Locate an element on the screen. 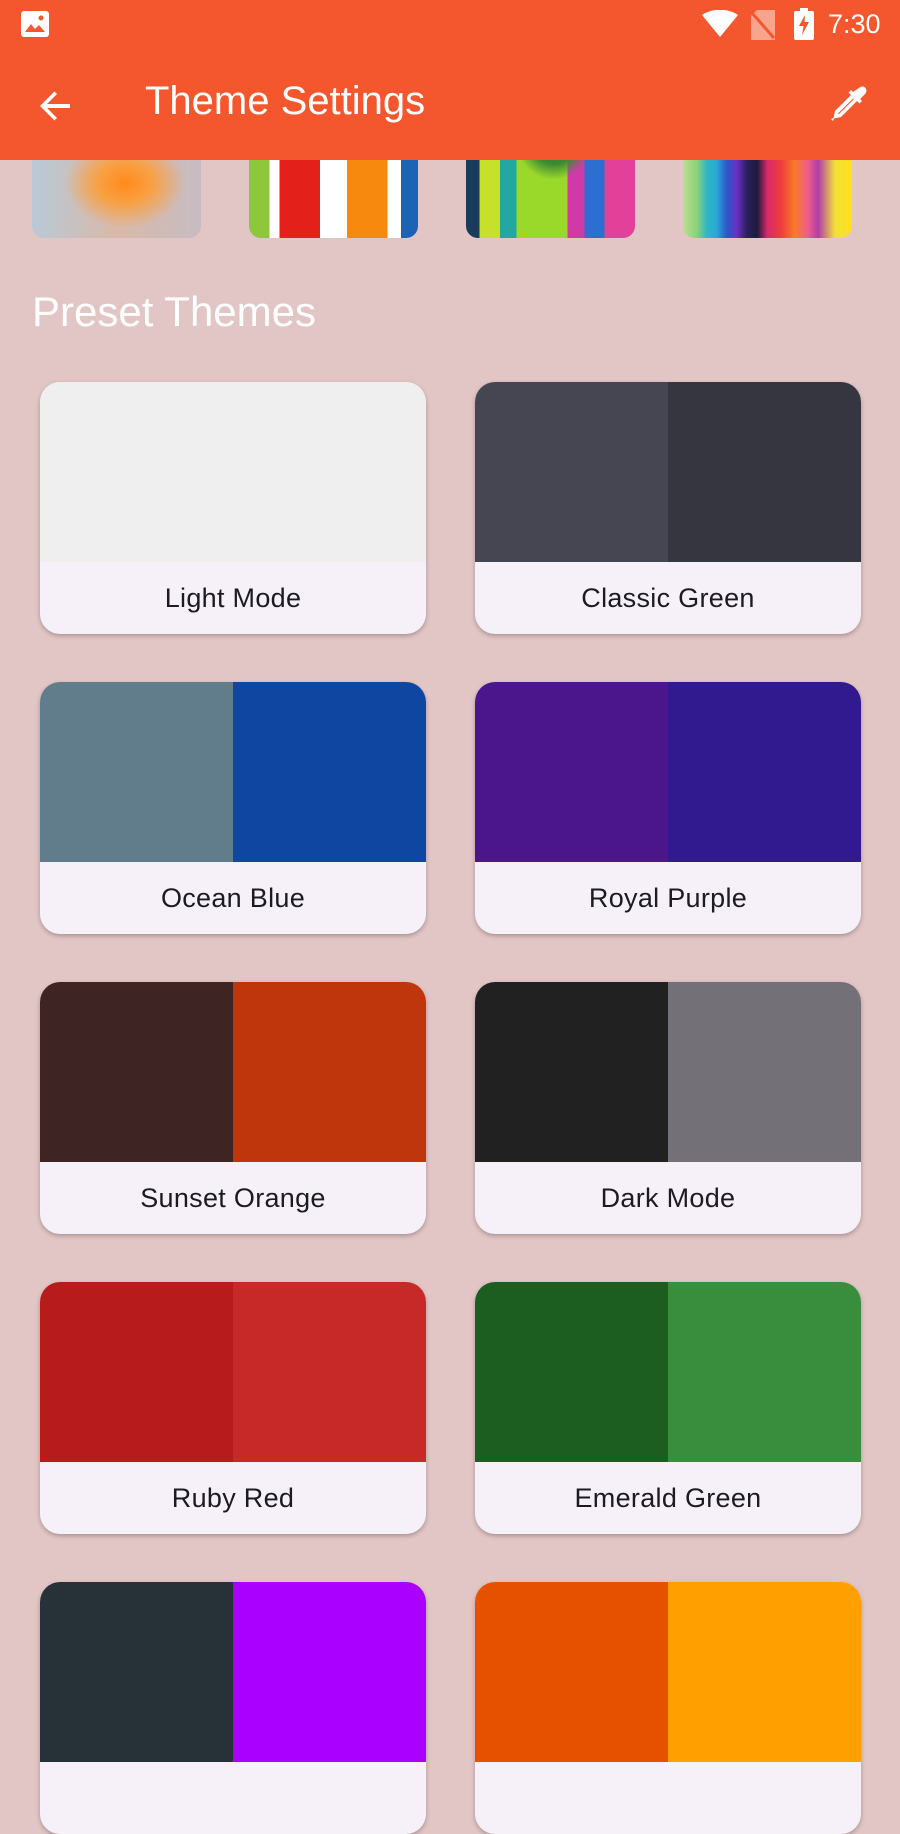 Image resolution: width=900 pixels, height=1834 pixels. back-button is located at coordinates (56, 108).